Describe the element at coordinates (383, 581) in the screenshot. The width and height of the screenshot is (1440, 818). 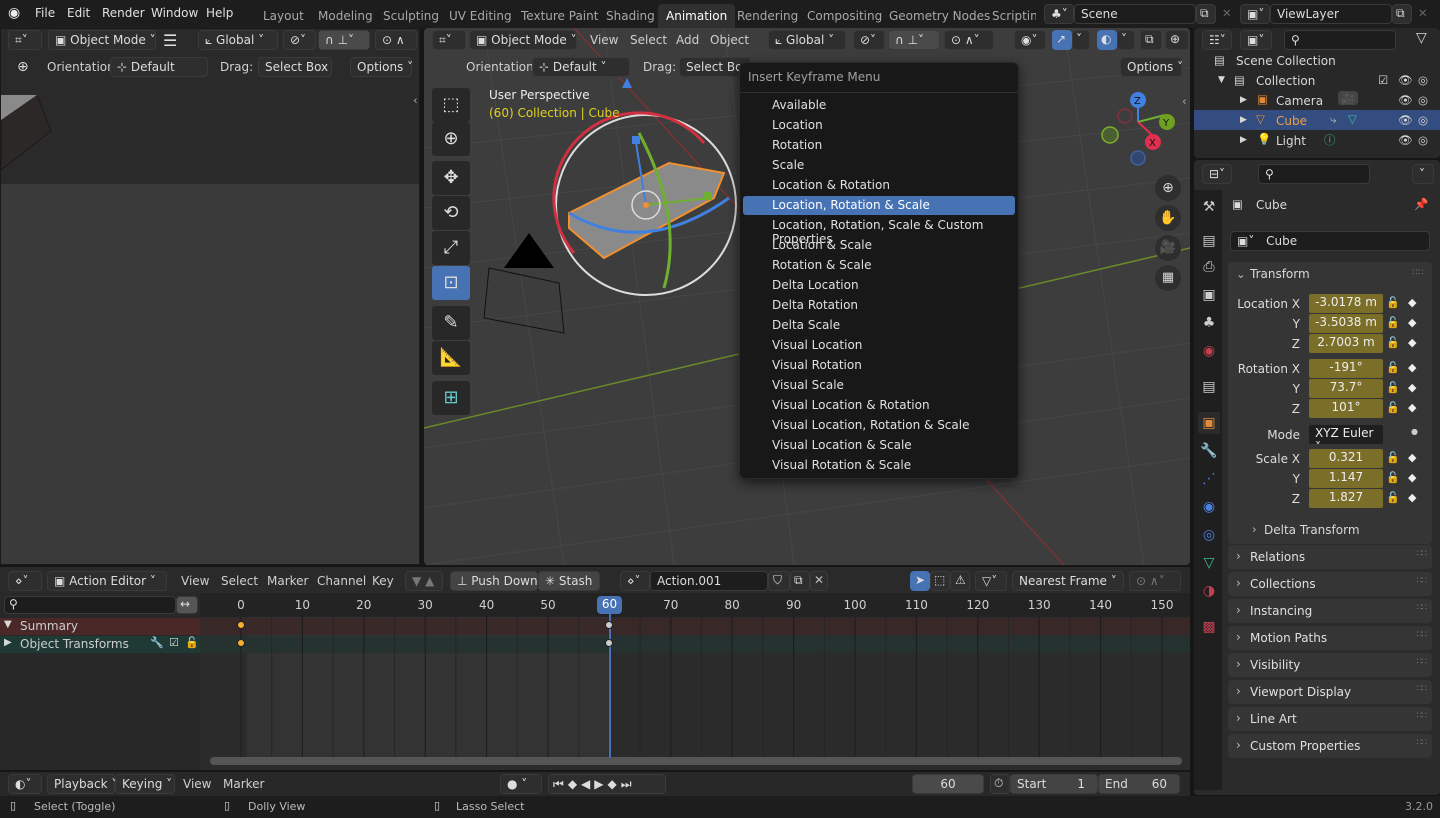
I see `dope-menu-key: Key` at that location.